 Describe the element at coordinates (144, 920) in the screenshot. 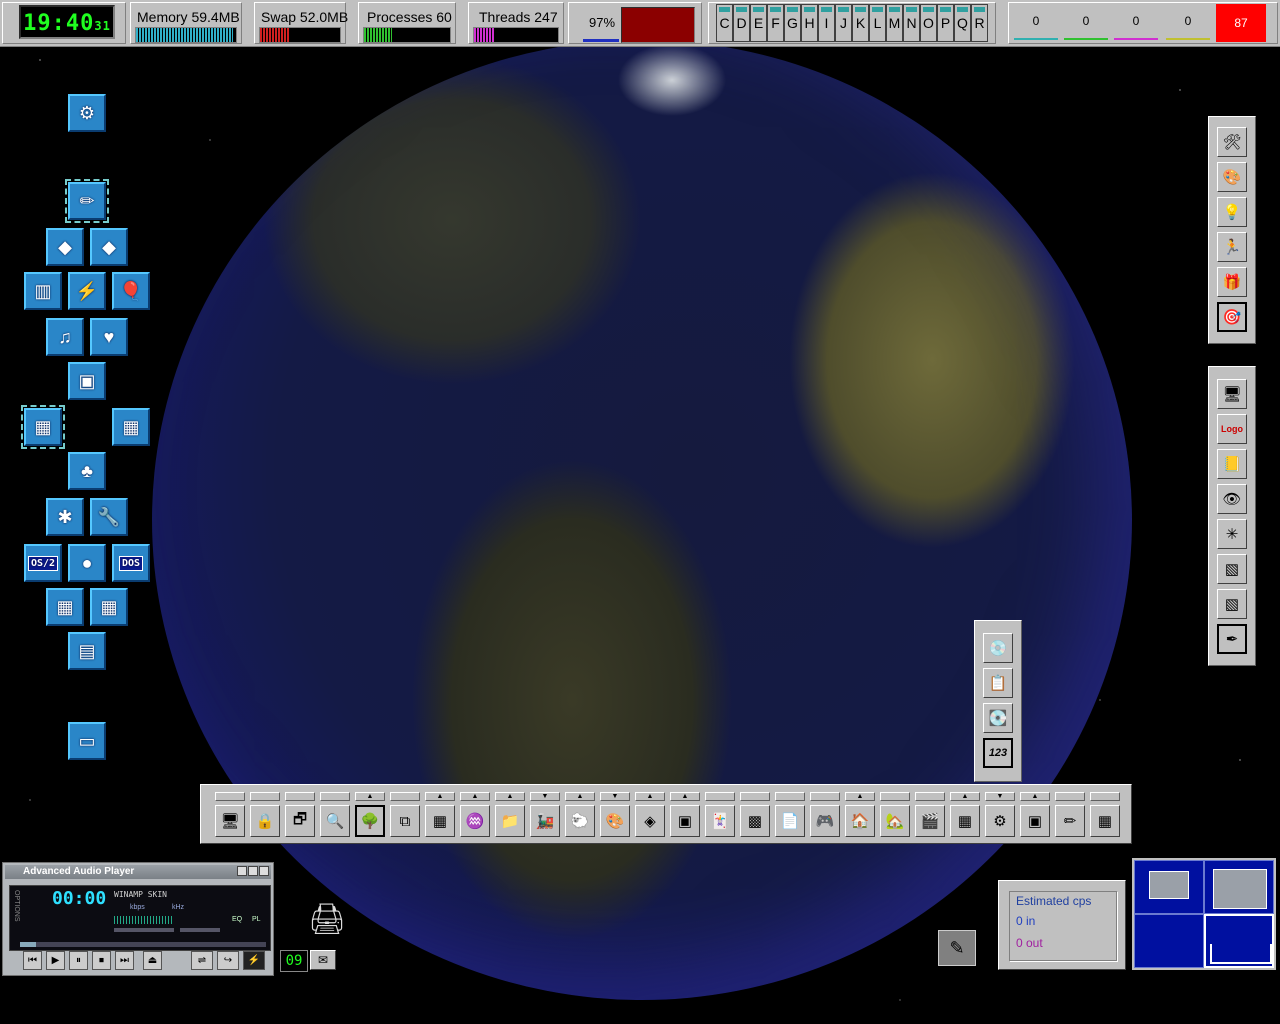

I see `volume-bars` at that location.